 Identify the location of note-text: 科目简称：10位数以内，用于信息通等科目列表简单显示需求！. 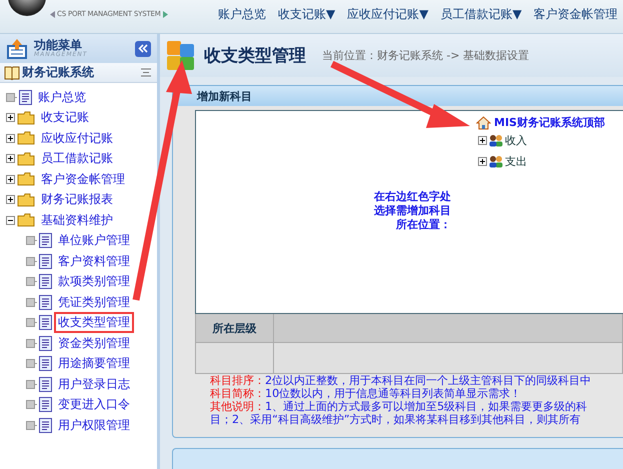
(366, 393).